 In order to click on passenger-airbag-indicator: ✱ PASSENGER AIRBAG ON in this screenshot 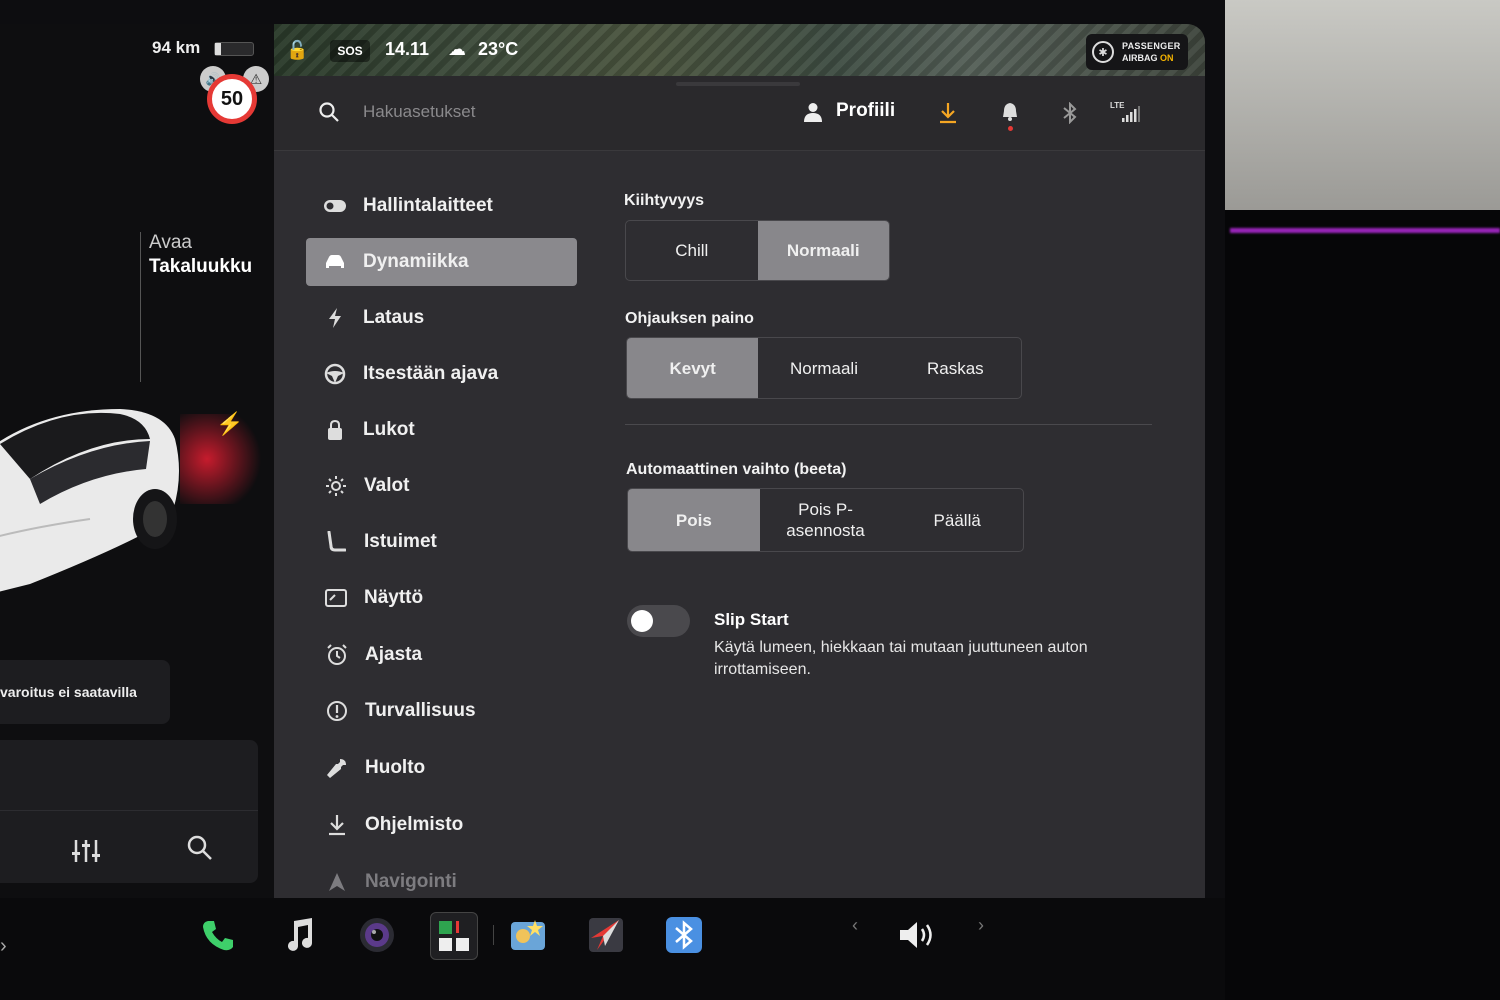, I will do `click(1137, 52)`.